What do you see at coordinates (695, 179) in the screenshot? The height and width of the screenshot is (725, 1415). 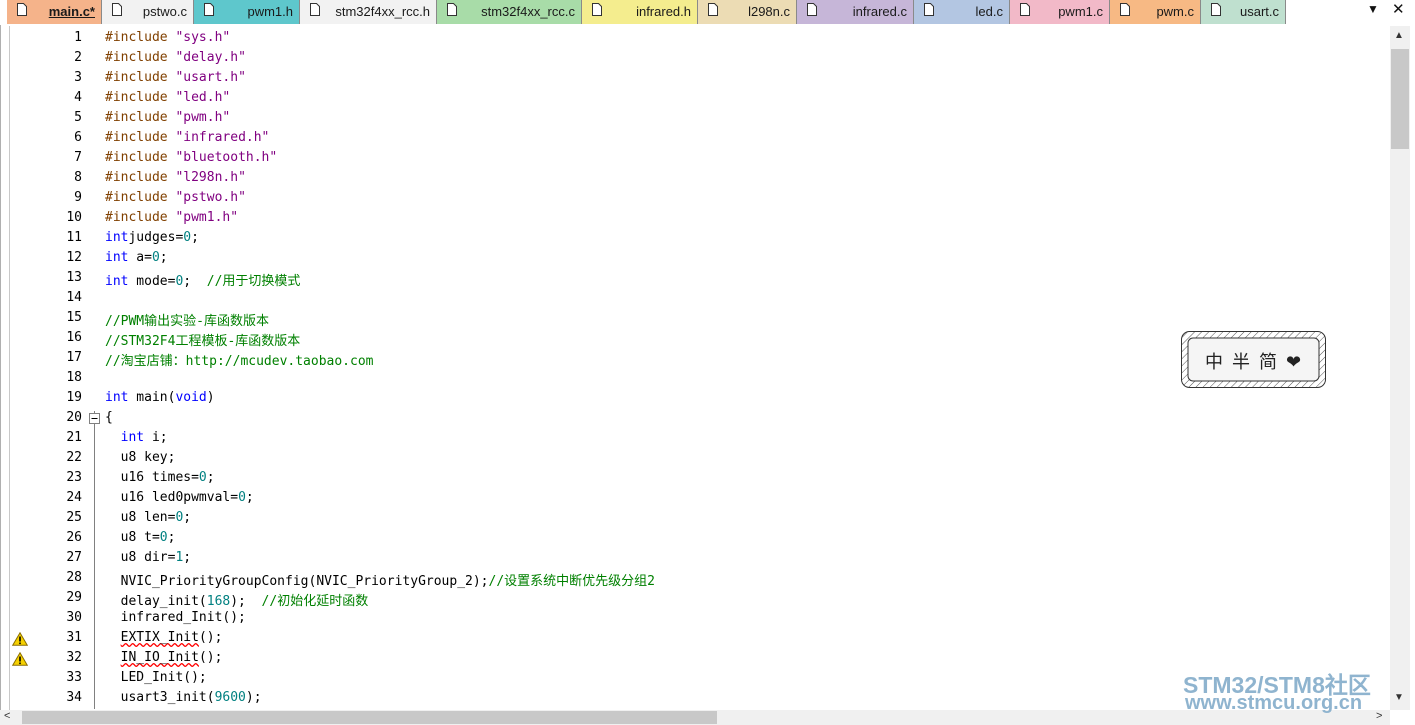 I see `code-line: 8 #include "l298n.h"` at bounding box center [695, 179].